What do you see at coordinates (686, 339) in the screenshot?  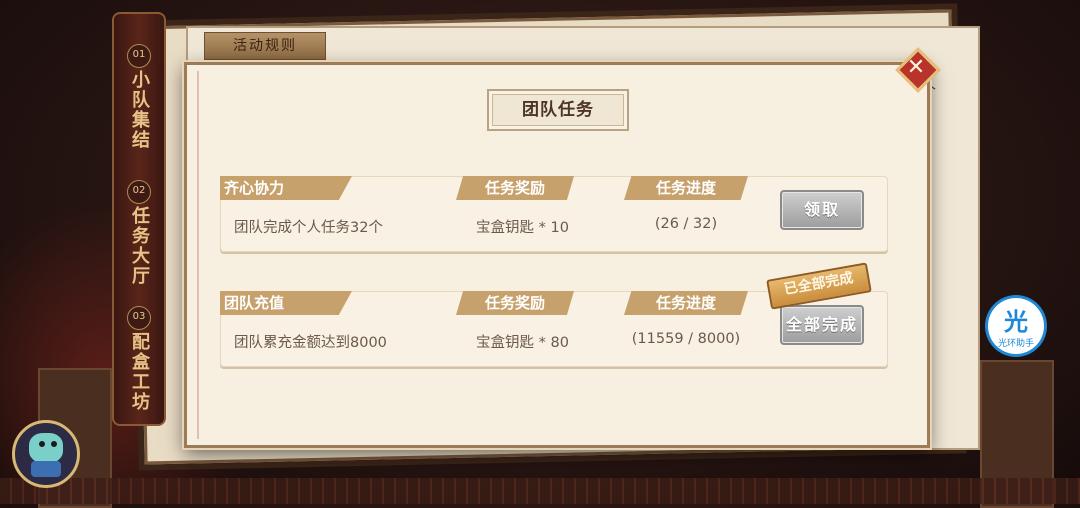 I see `task-progress: (11559 / 8000)` at bounding box center [686, 339].